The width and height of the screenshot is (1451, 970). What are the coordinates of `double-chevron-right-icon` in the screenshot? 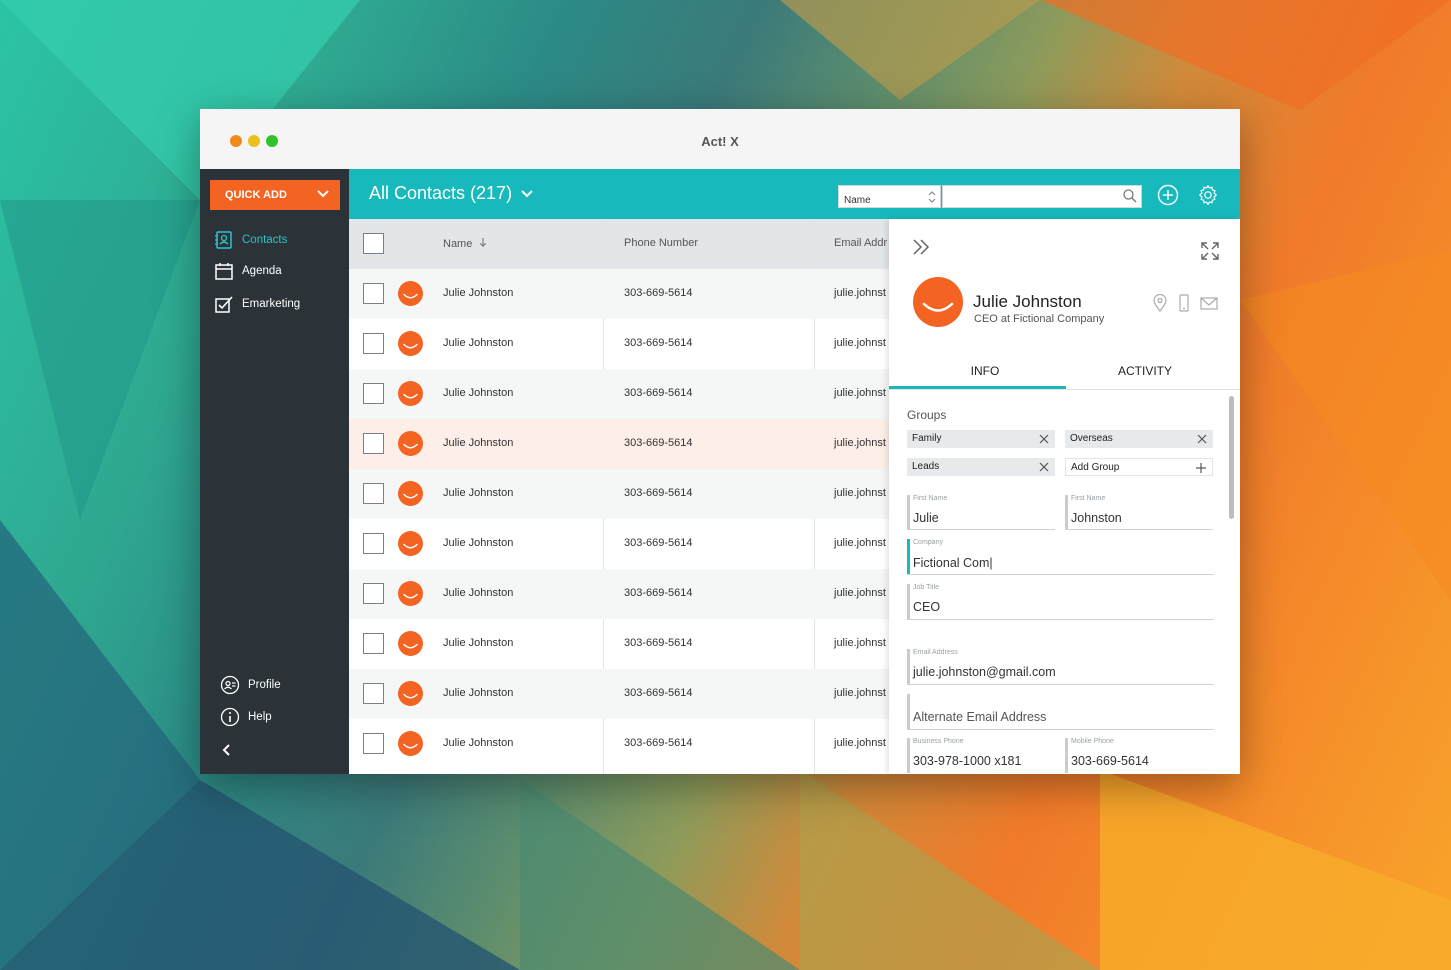 It's located at (921, 247).